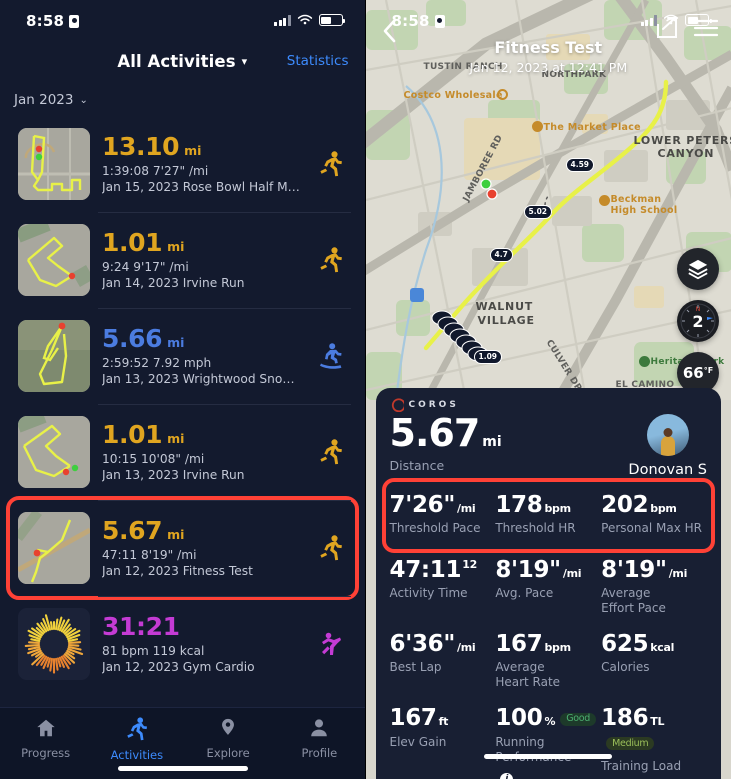  Describe the element at coordinates (149, 555) in the screenshot. I see `activity-stats: 47:11 8'19" /mi` at that location.